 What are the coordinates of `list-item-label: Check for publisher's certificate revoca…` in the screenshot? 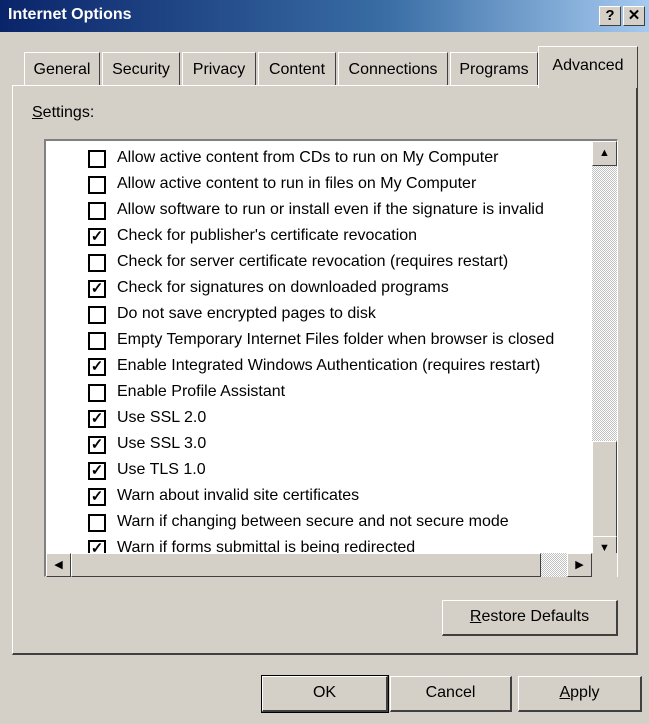 It's located at (267, 235).